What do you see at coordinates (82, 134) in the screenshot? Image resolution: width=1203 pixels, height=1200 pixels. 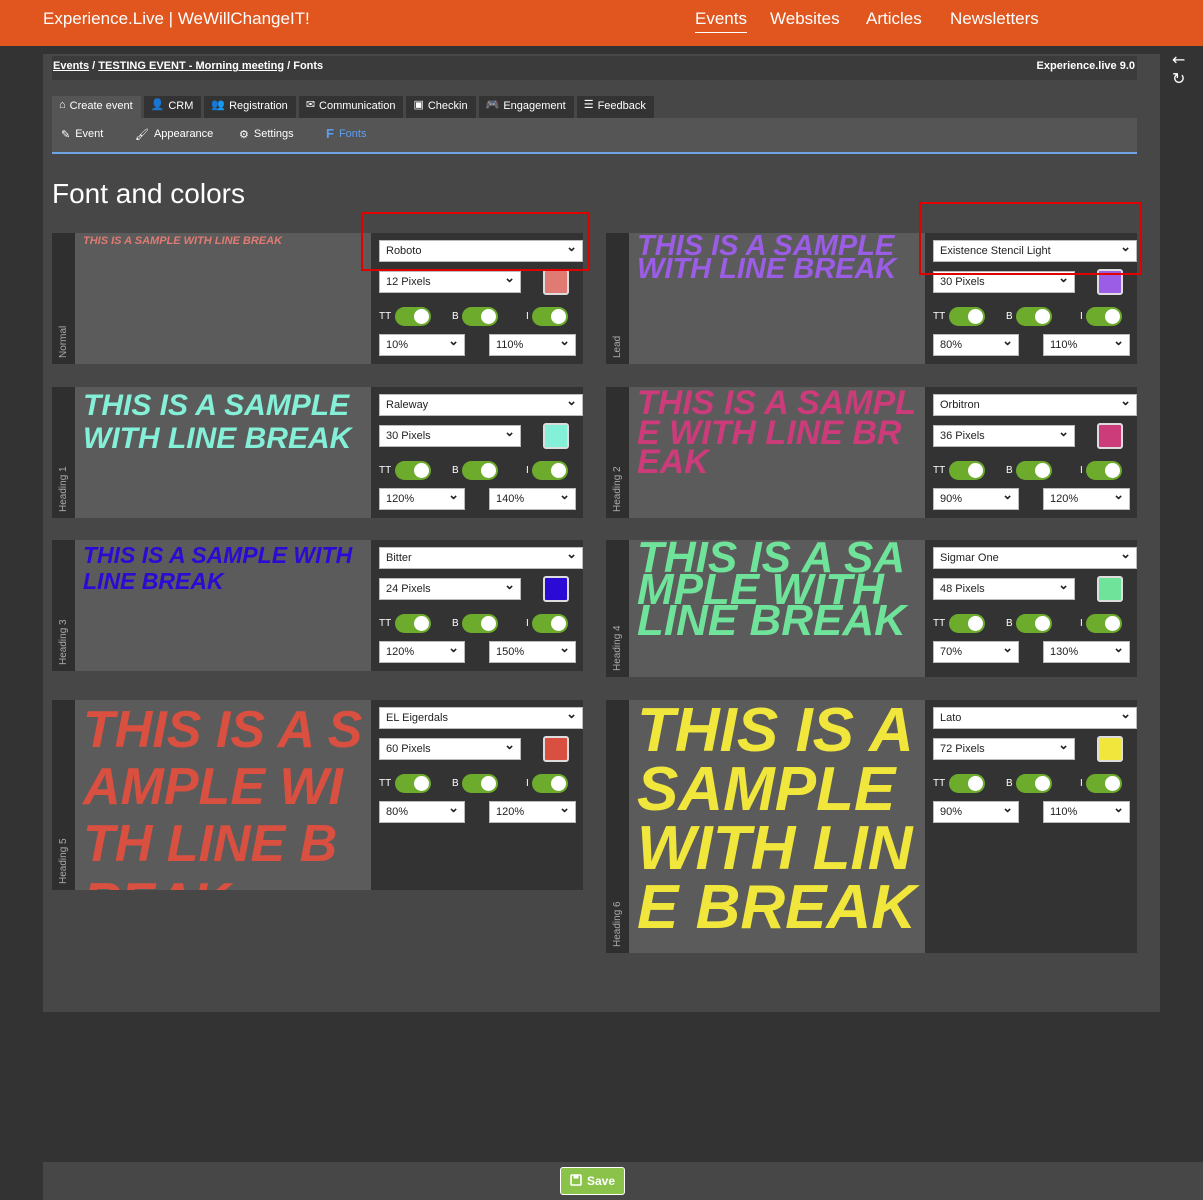 I see `subnav-event: ✎ Event` at bounding box center [82, 134].